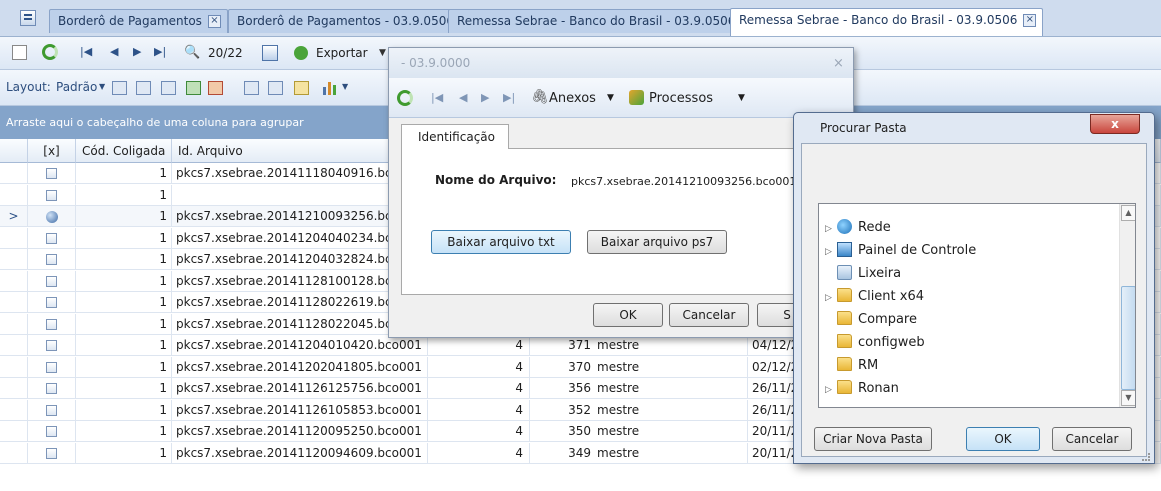 Image resolution: width=1161 pixels, height=491 pixels. What do you see at coordinates (301, 53) in the screenshot?
I see `export-icon` at bounding box center [301, 53].